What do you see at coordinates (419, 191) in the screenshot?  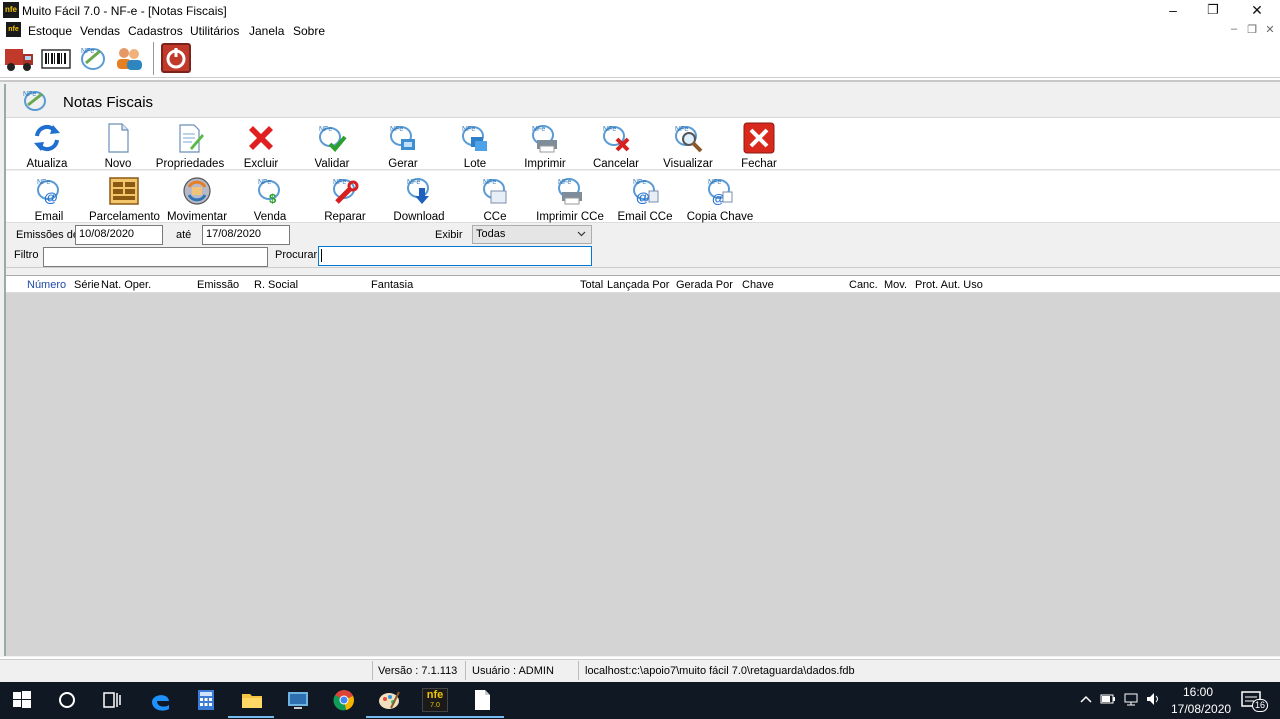 I see `download-icon: NFe` at bounding box center [419, 191].